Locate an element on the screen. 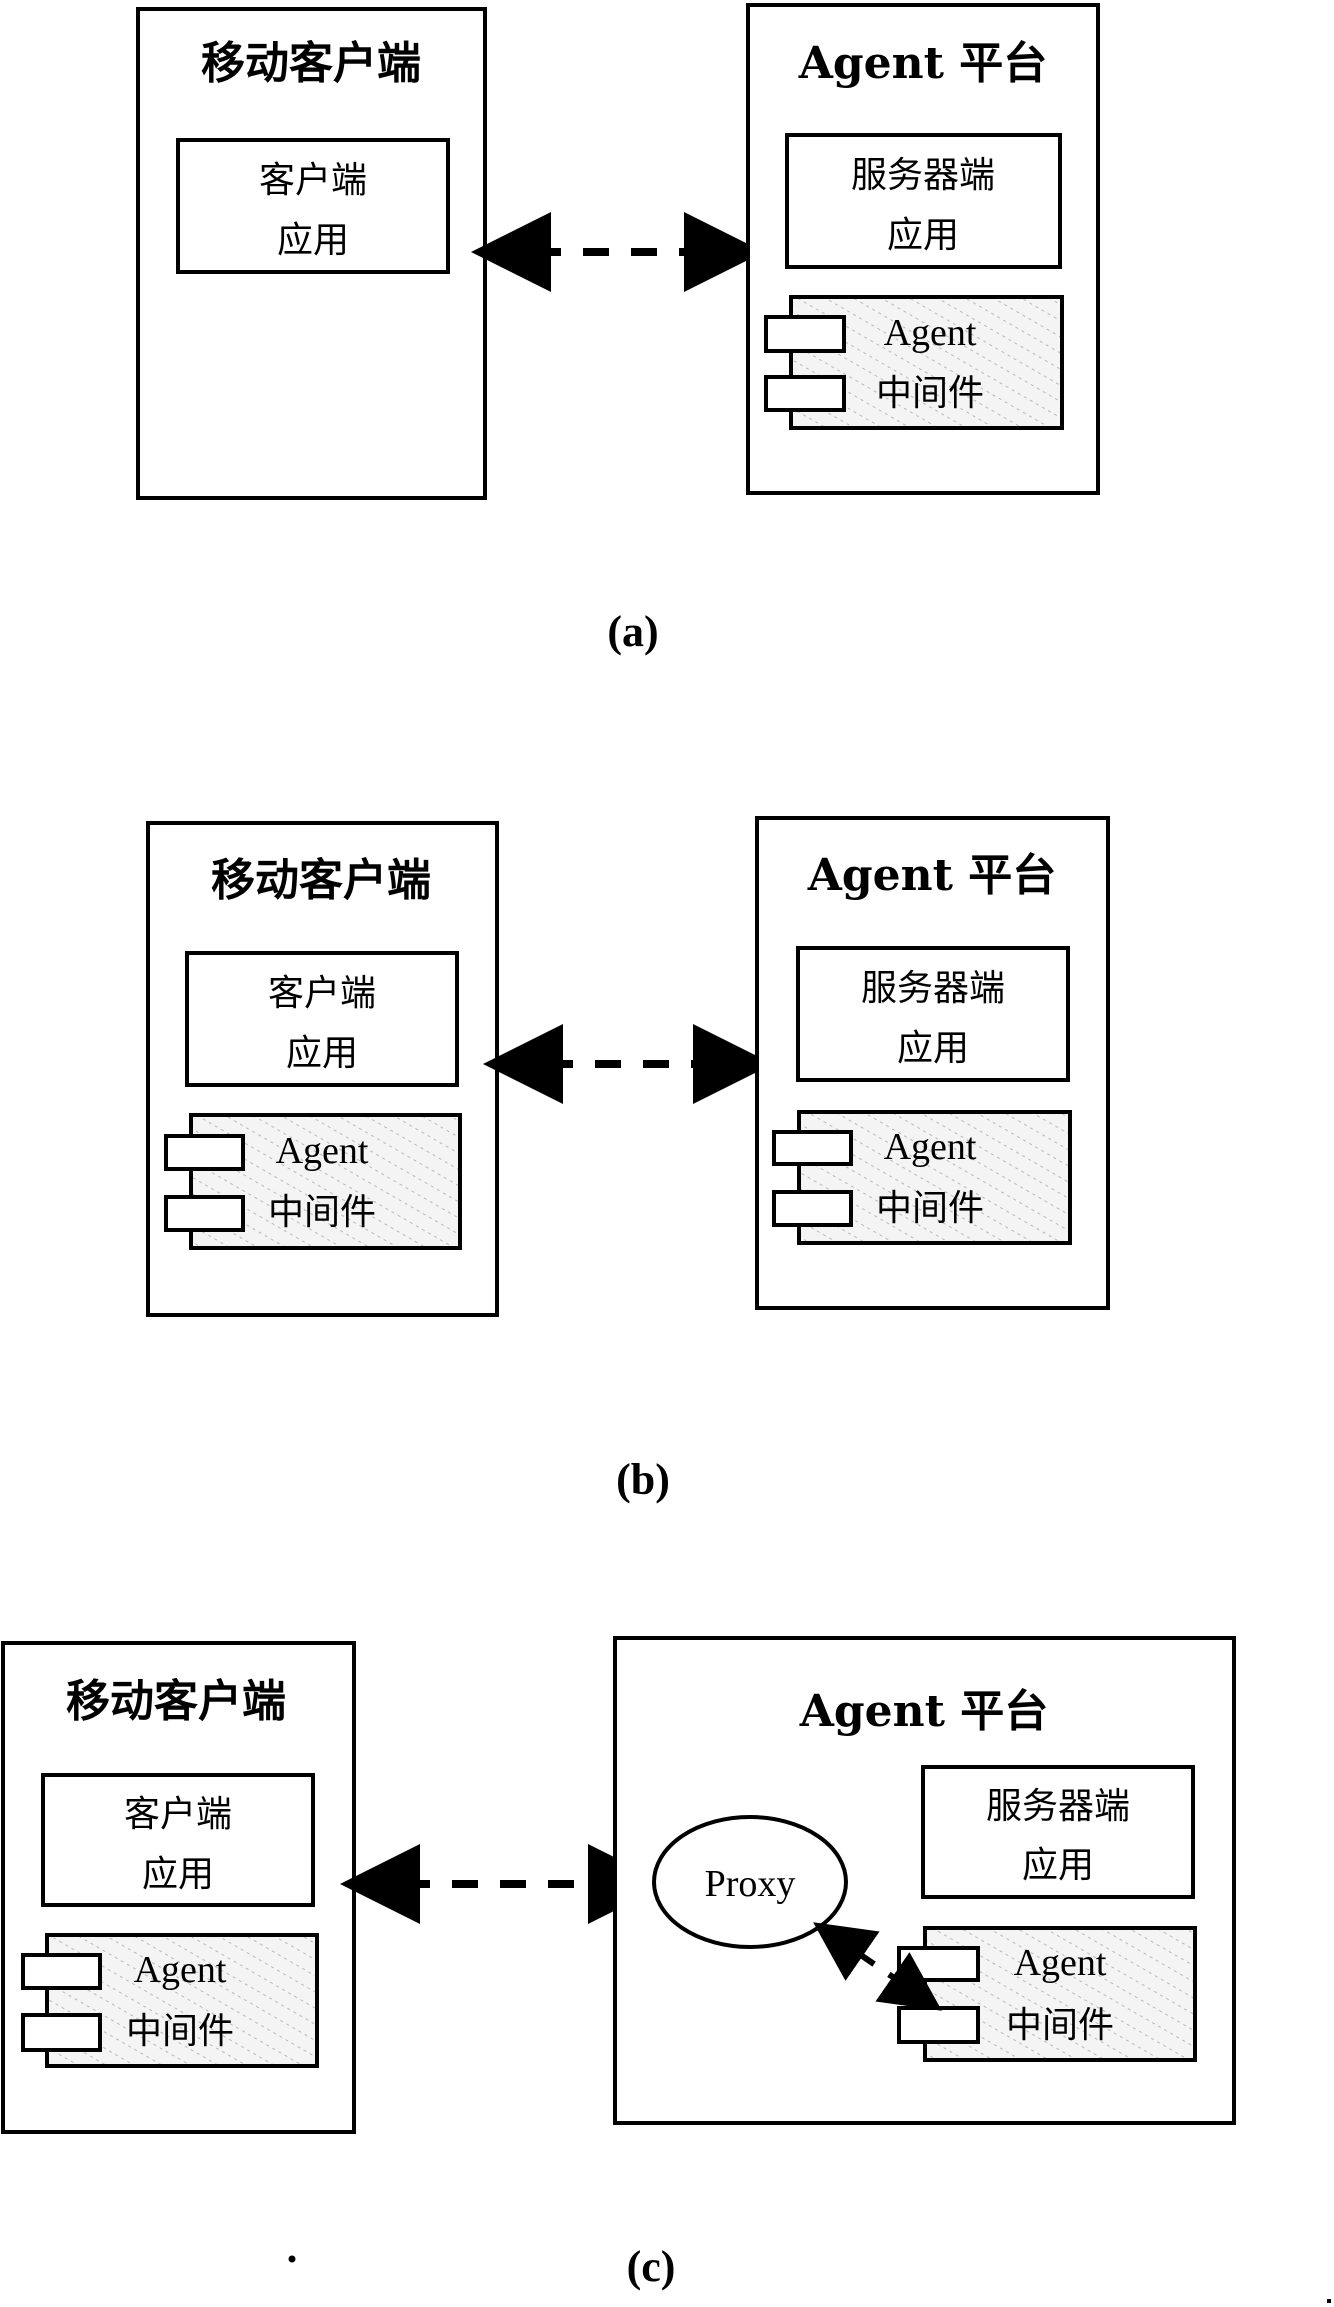  agent-platform-node: Agent 平台 Proxy 服务器端 应用 Agent 中间件 is located at coordinates (924, 1880).